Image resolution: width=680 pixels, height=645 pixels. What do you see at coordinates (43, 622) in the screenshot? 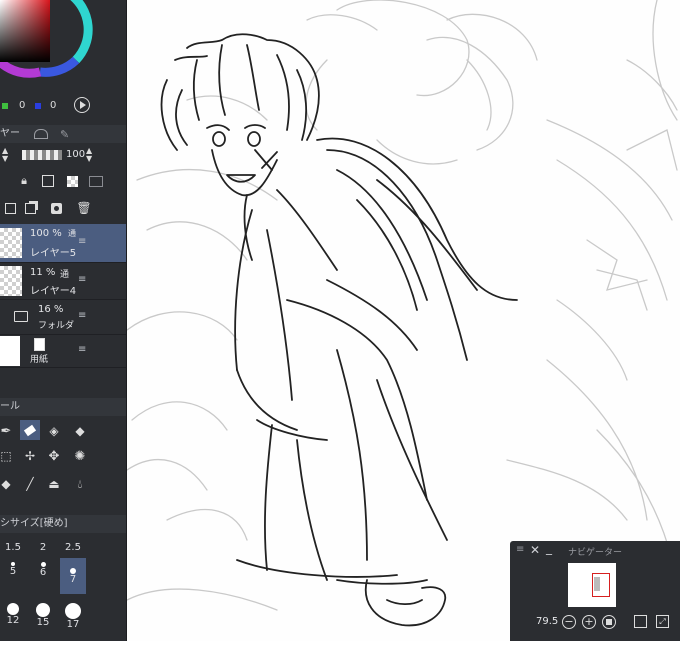
I see `size-label: 15` at bounding box center [43, 622].